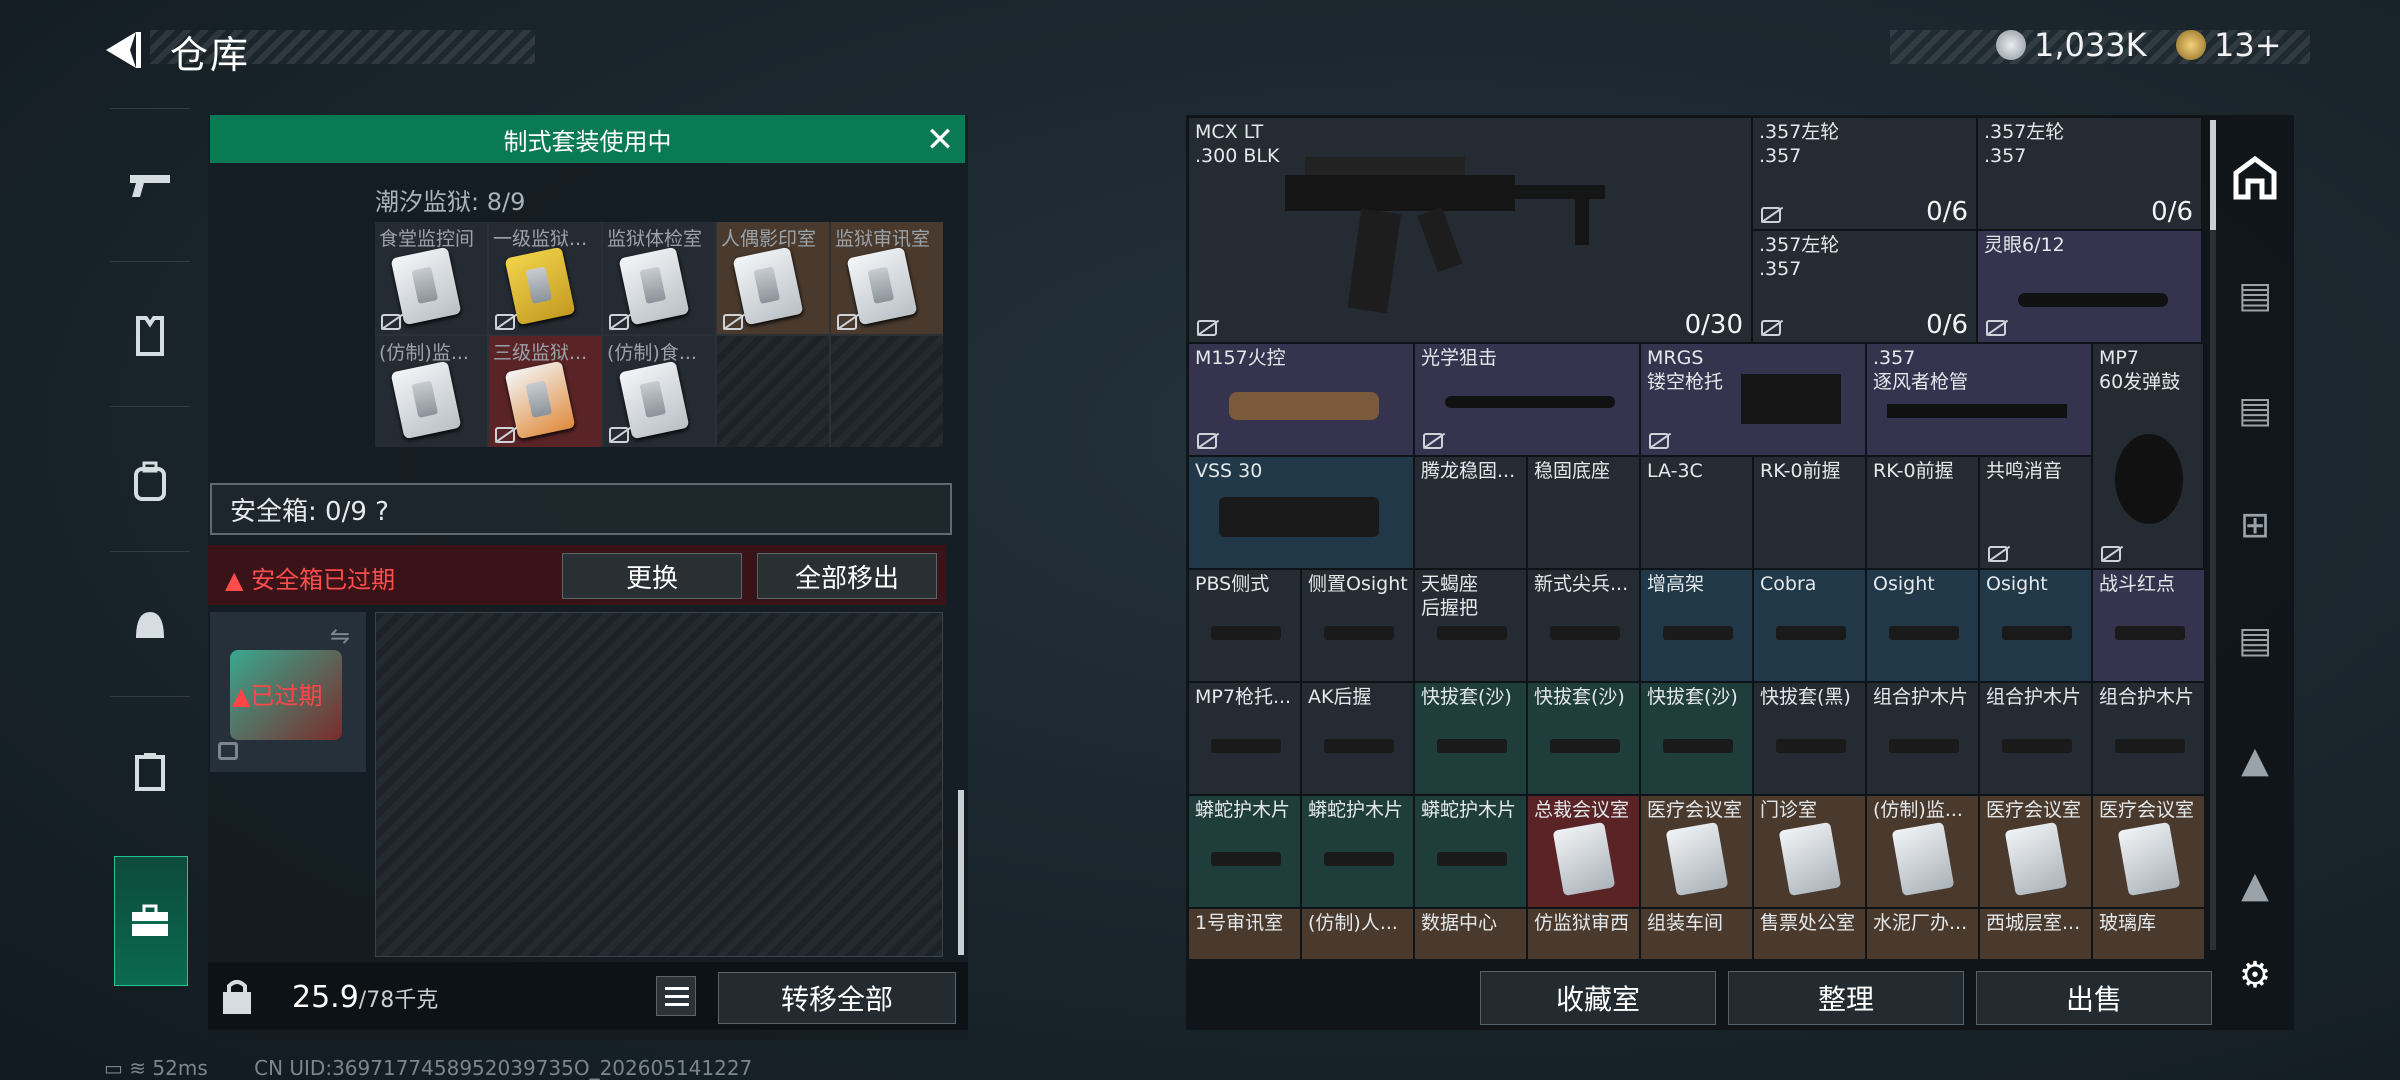 This screenshot has width=2400, height=1080. I want to click on item-cell: AK后握, so click(1357, 738).